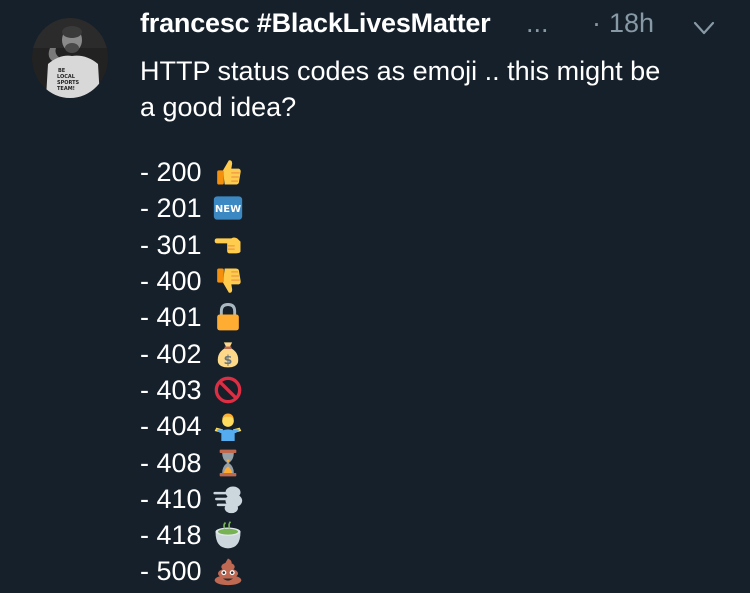 This screenshot has height=593, width=750. What do you see at coordinates (171, 172) in the screenshot?
I see `status-code: - 200` at bounding box center [171, 172].